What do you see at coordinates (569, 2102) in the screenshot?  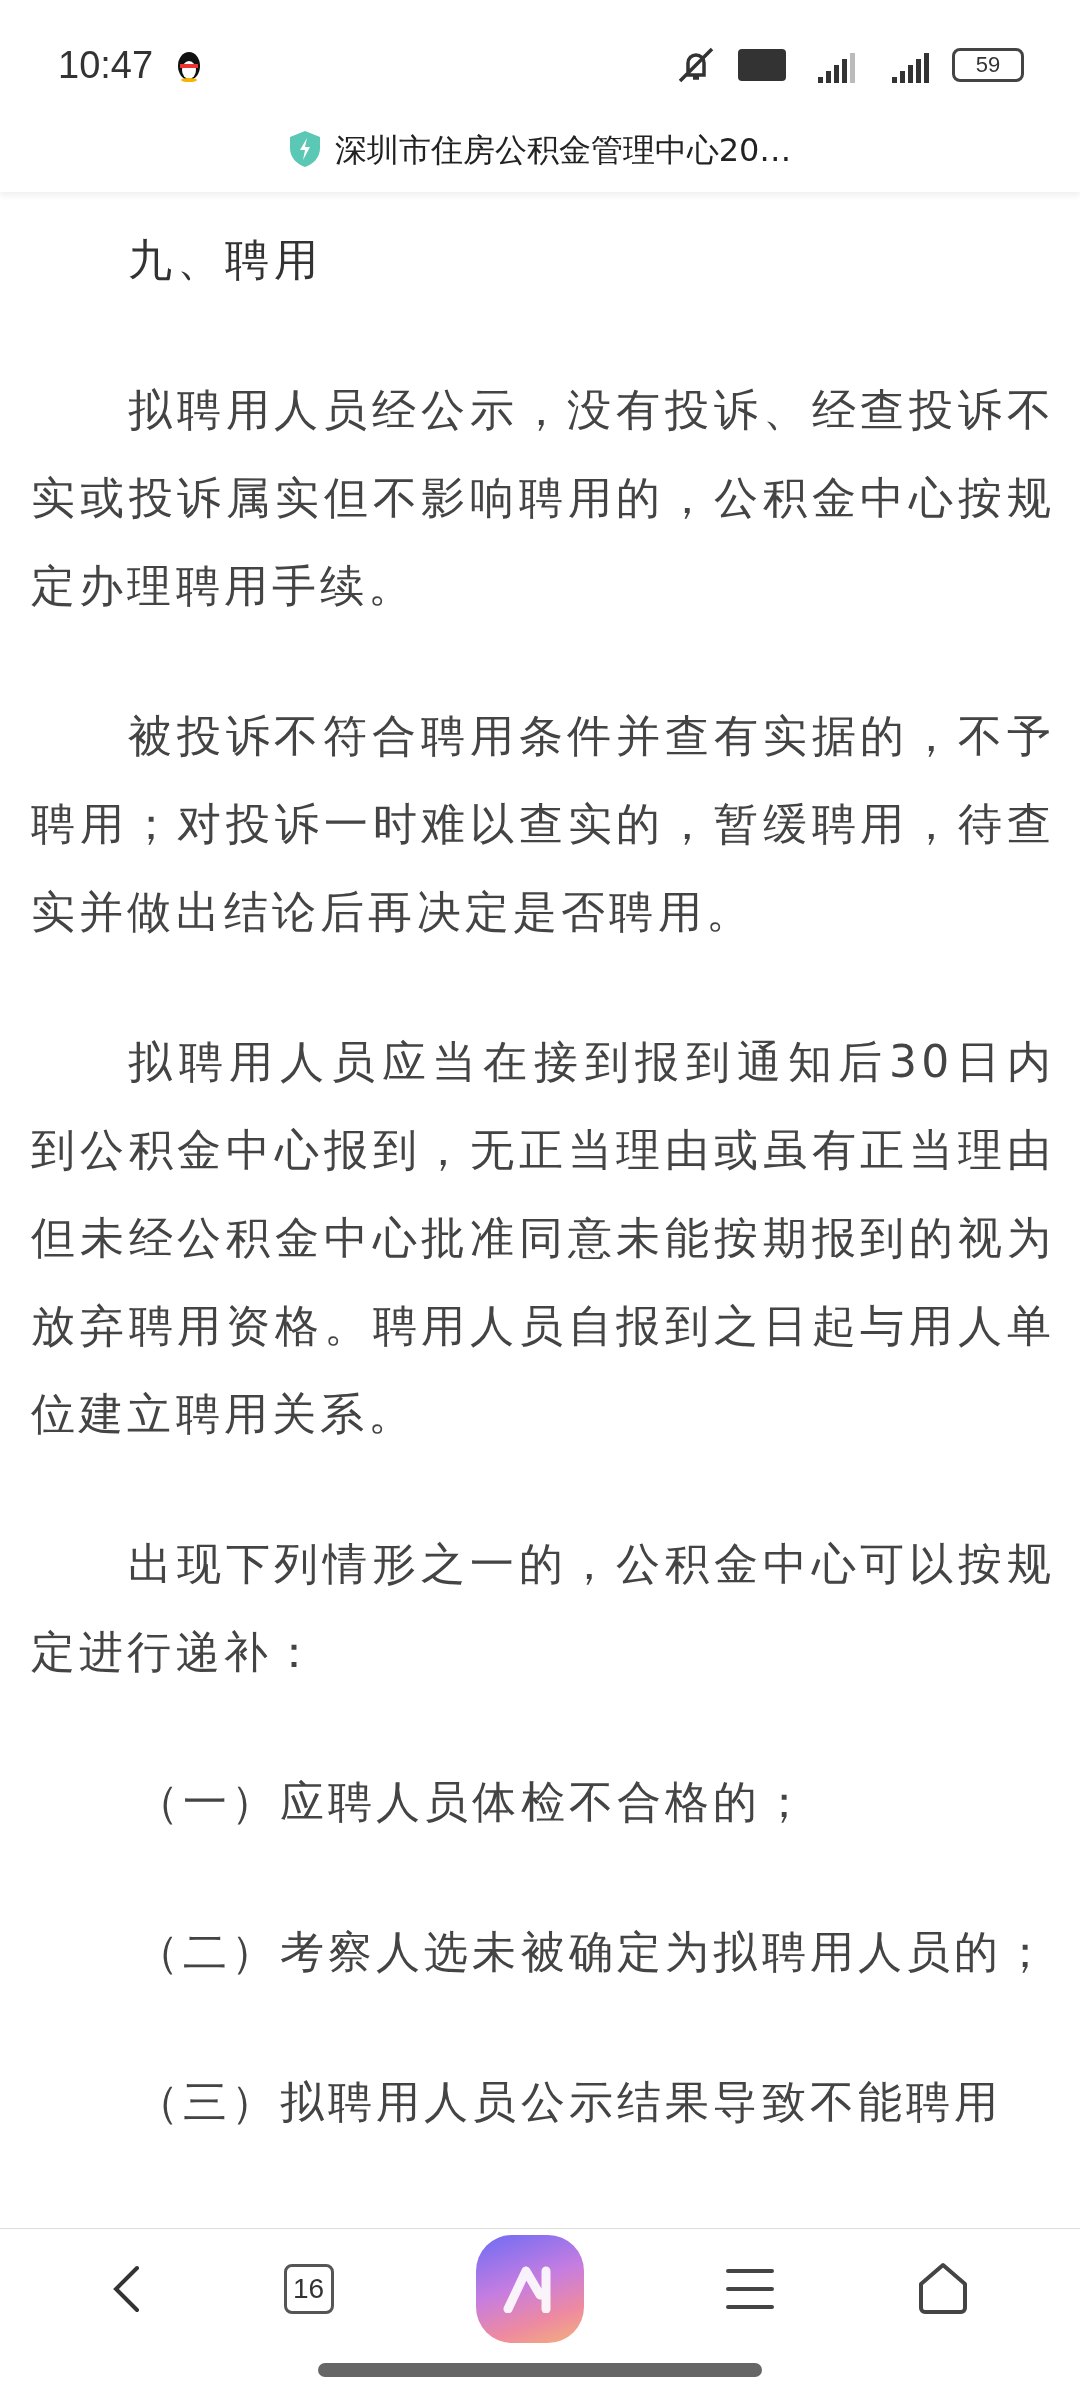 I see `list-item-text: （三）拟聘用人员公示结果导致不能聘用` at bounding box center [569, 2102].